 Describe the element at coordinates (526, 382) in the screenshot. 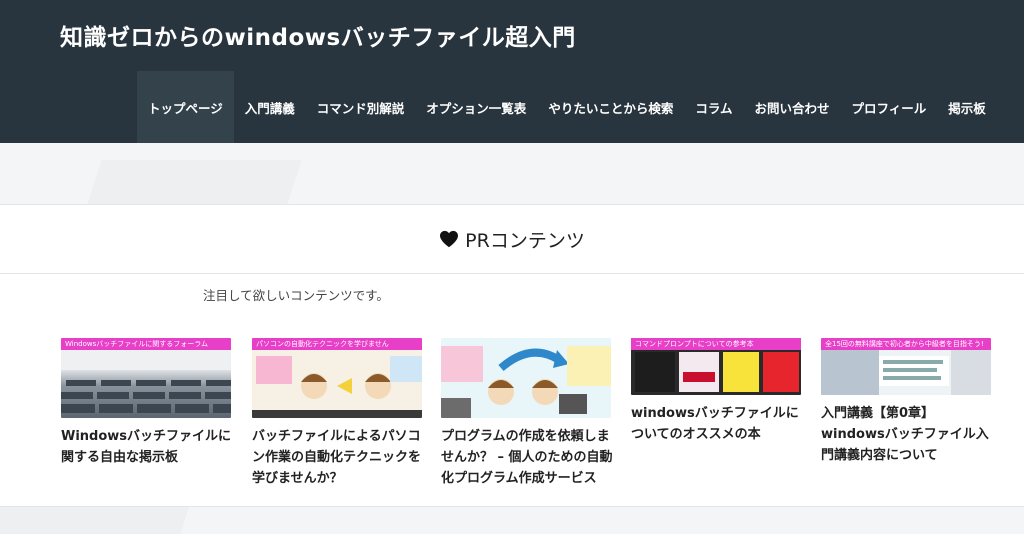

I see `service-illustration` at that location.